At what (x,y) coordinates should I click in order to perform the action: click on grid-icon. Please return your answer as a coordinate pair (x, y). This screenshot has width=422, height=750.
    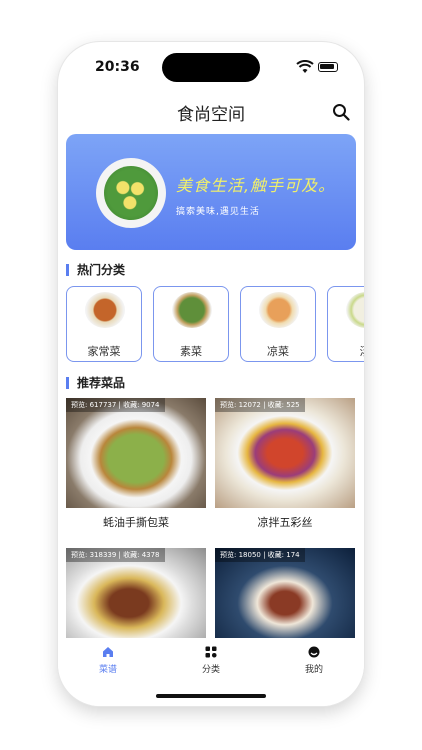
    Looking at the image, I should click on (211, 652).